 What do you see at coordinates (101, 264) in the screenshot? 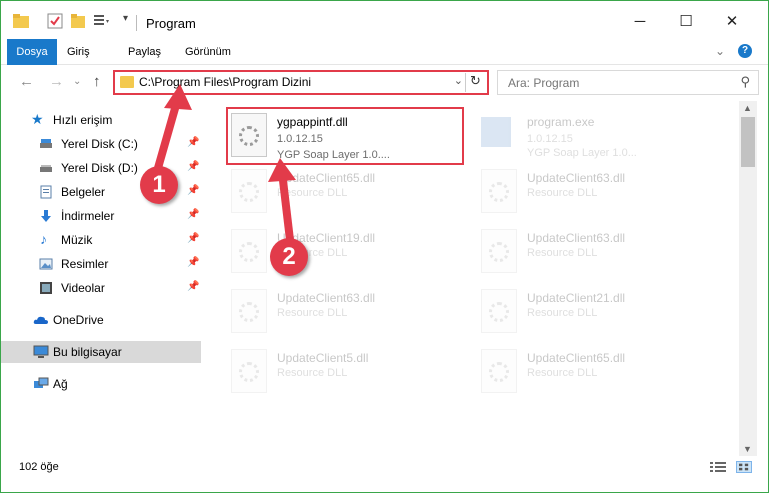
I see `sidebar-item-pictures: Resimler 📌` at bounding box center [101, 264].